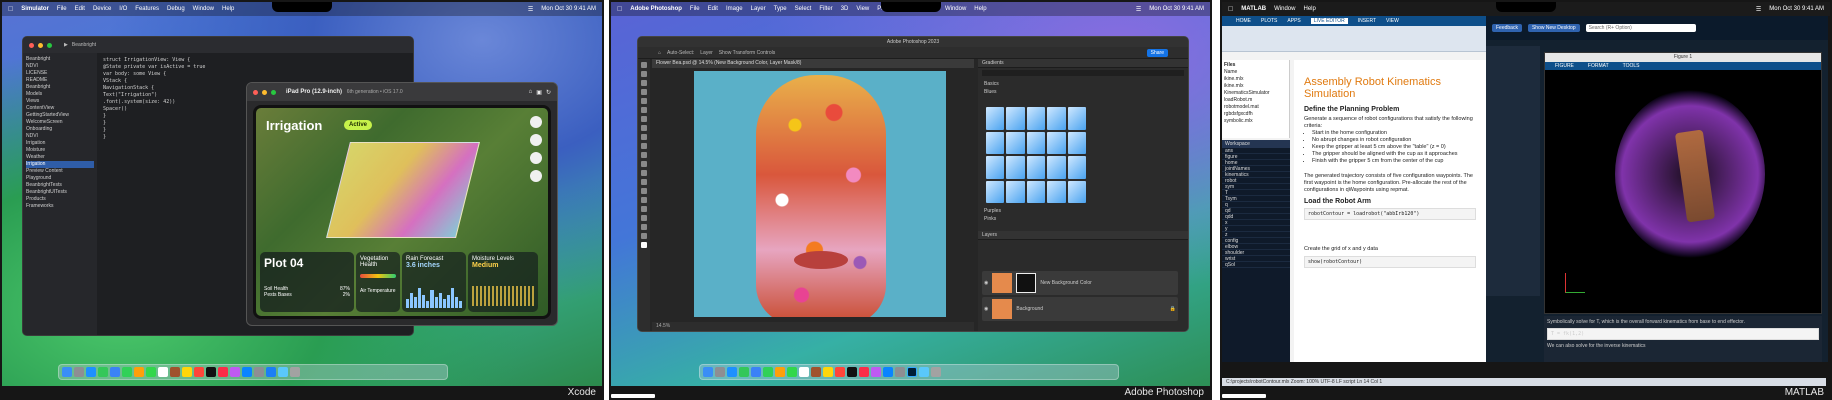  I want to click on menu-filter: Filter, so click(825, 9).